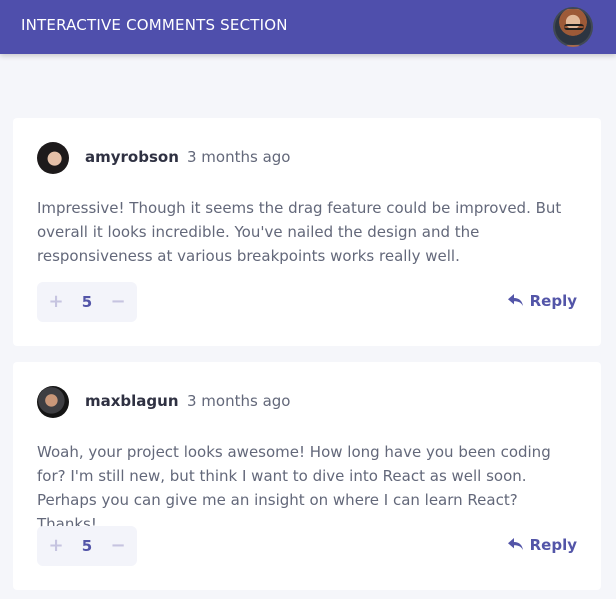  Describe the element at coordinates (132, 157) in the screenshot. I see `comment-username: amyrobson` at that location.